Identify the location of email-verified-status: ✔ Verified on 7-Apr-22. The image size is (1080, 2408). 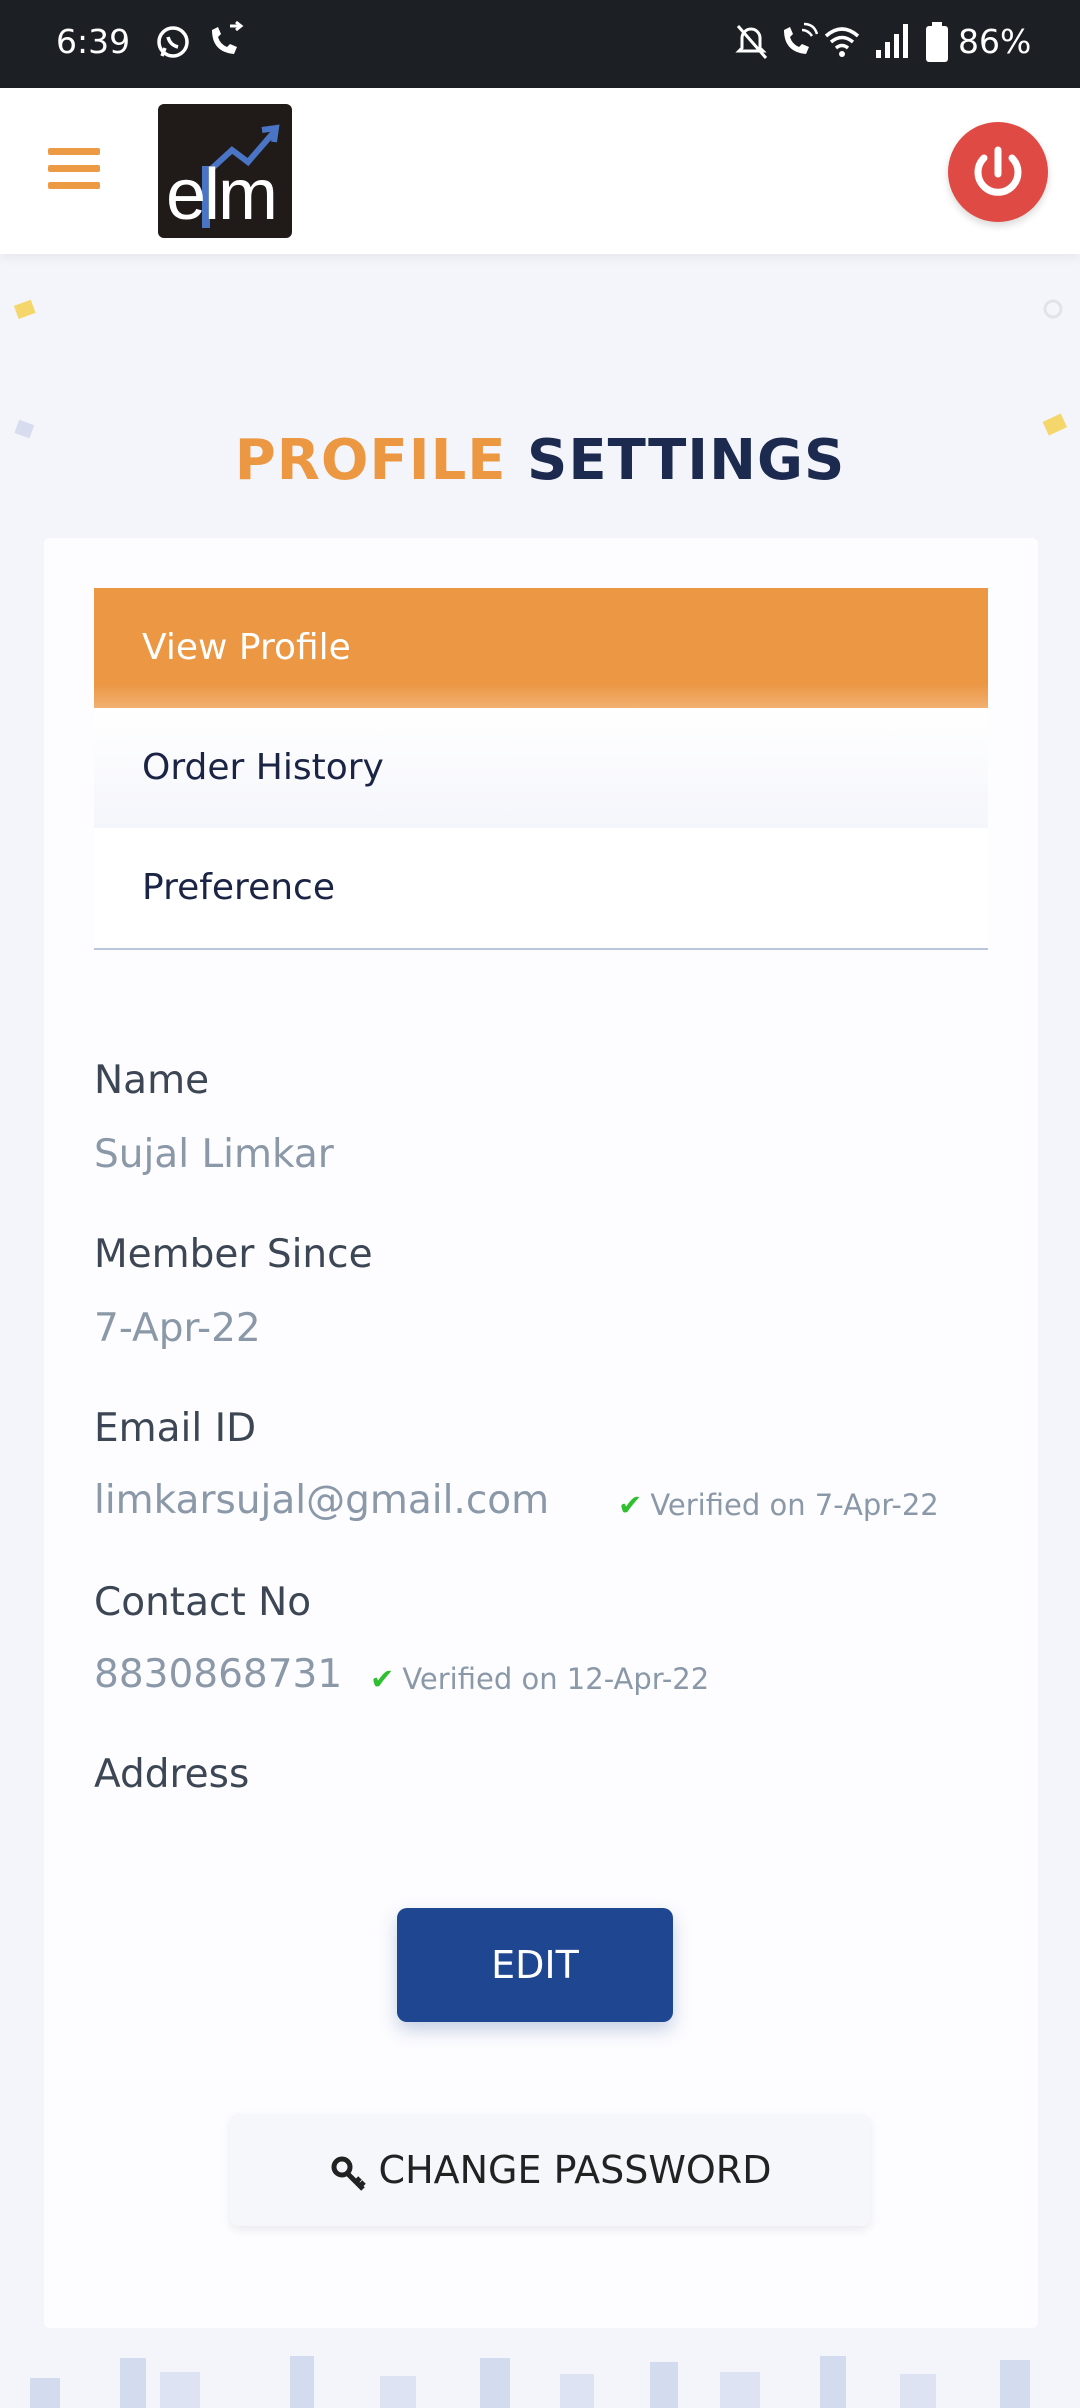
(778, 1505).